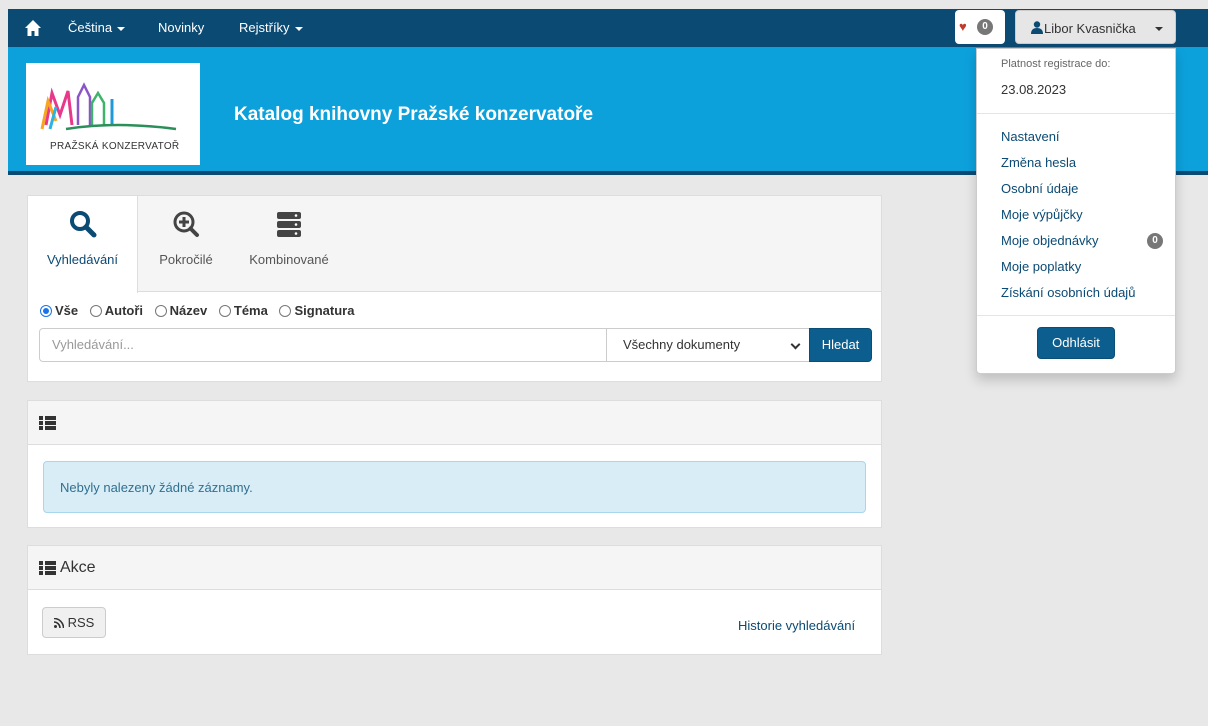  What do you see at coordinates (1037, 27) in the screenshot?
I see `user-icon` at bounding box center [1037, 27].